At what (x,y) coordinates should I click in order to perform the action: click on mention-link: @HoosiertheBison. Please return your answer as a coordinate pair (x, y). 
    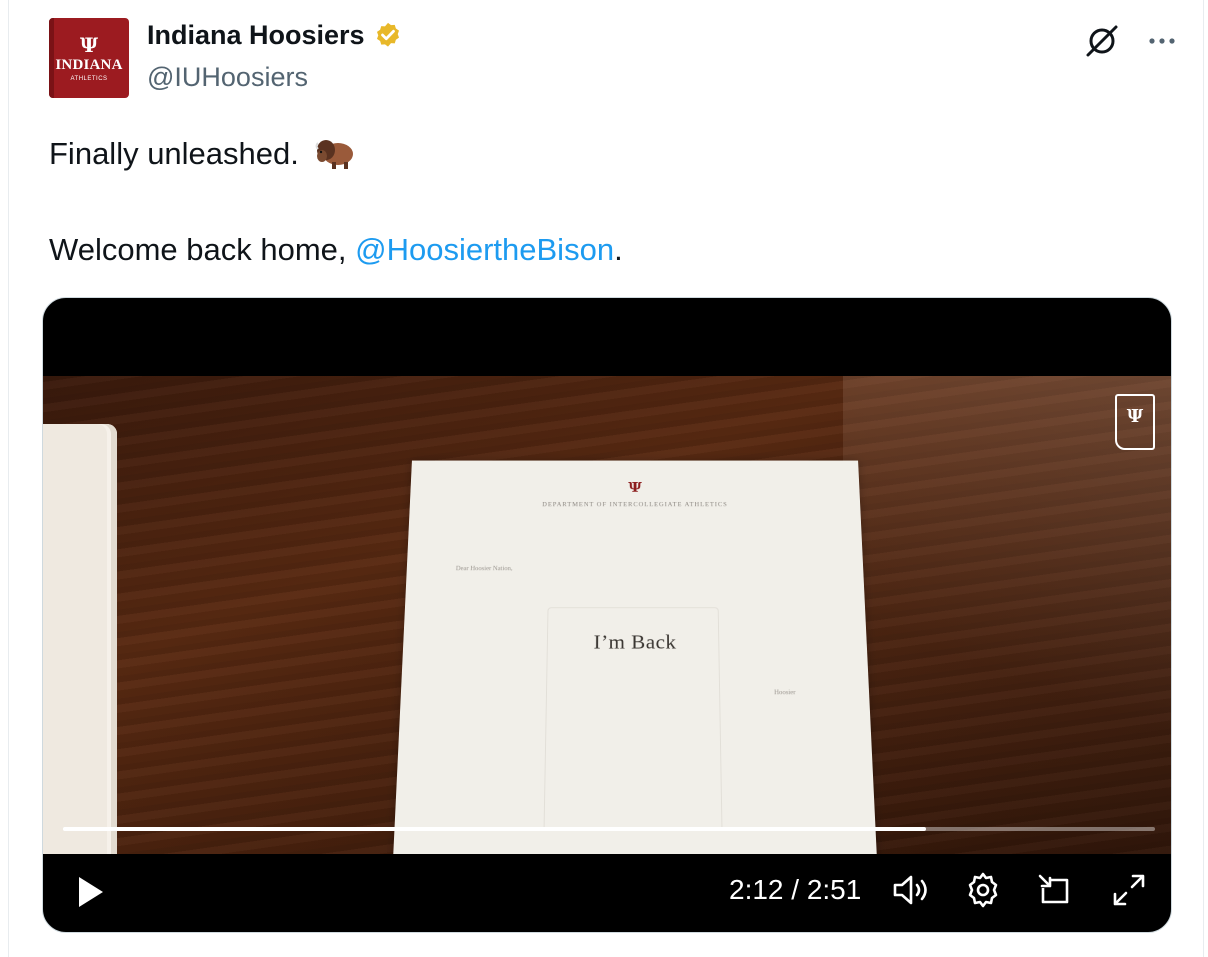
    Looking at the image, I should click on (484, 249).